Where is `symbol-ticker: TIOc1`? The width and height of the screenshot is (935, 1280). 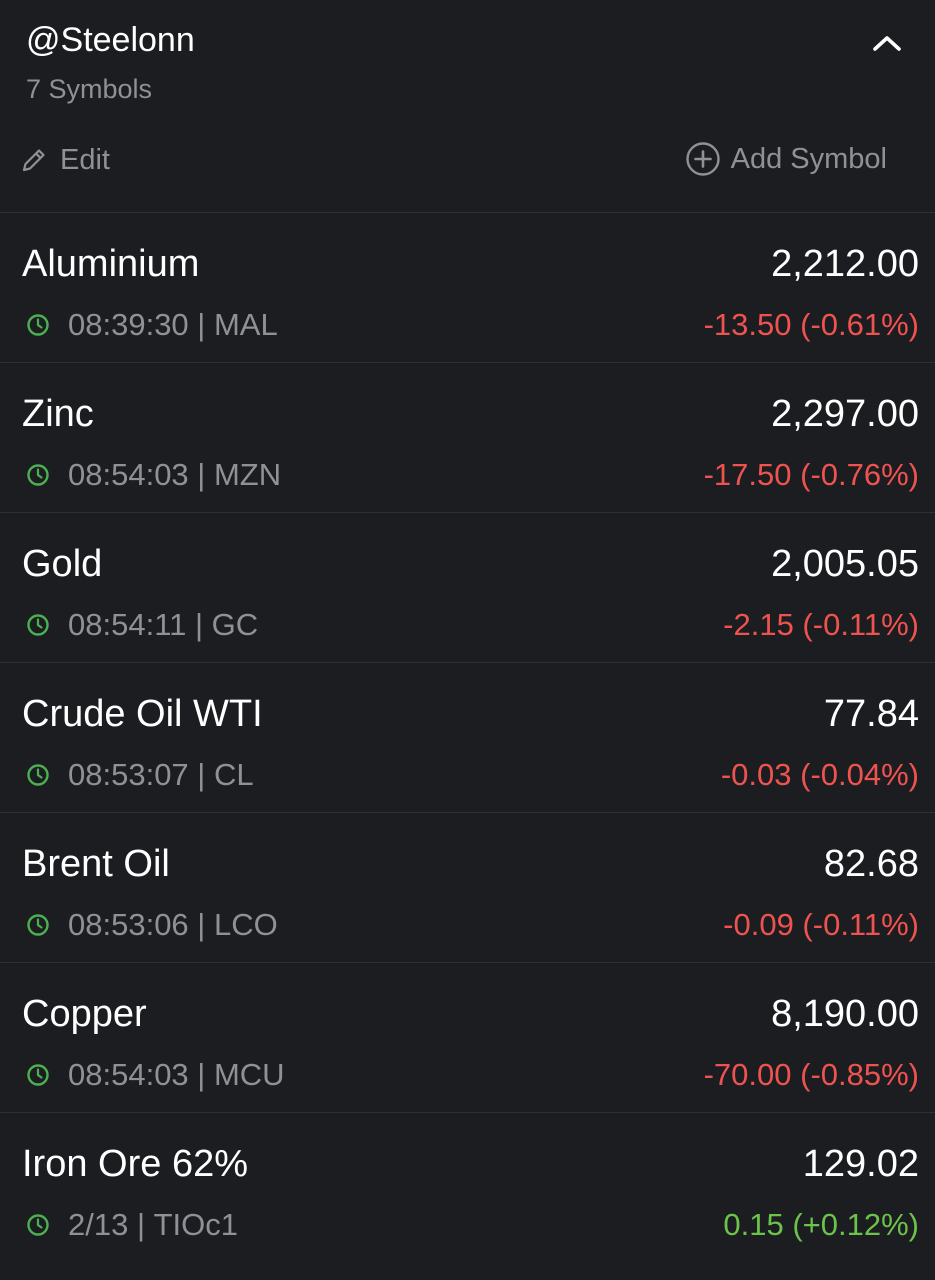 symbol-ticker: TIOc1 is located at coordinates (196, 1224).